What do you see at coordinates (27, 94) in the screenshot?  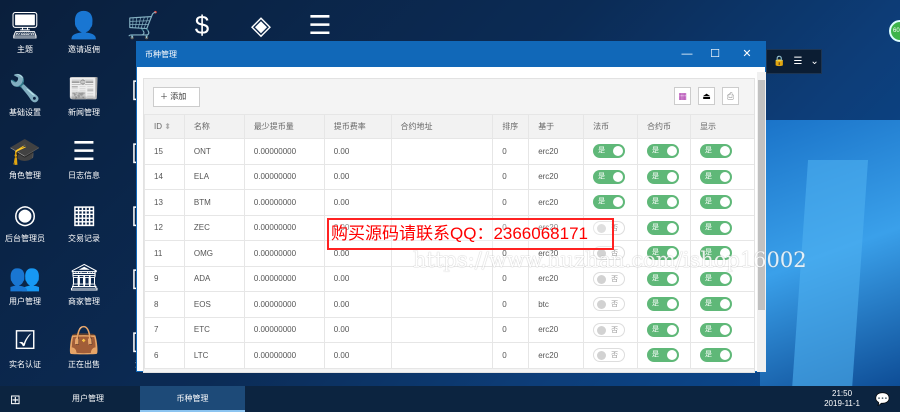 I see `desktop-icon: 🔧 基础设置` at bounding box center [27, 94].